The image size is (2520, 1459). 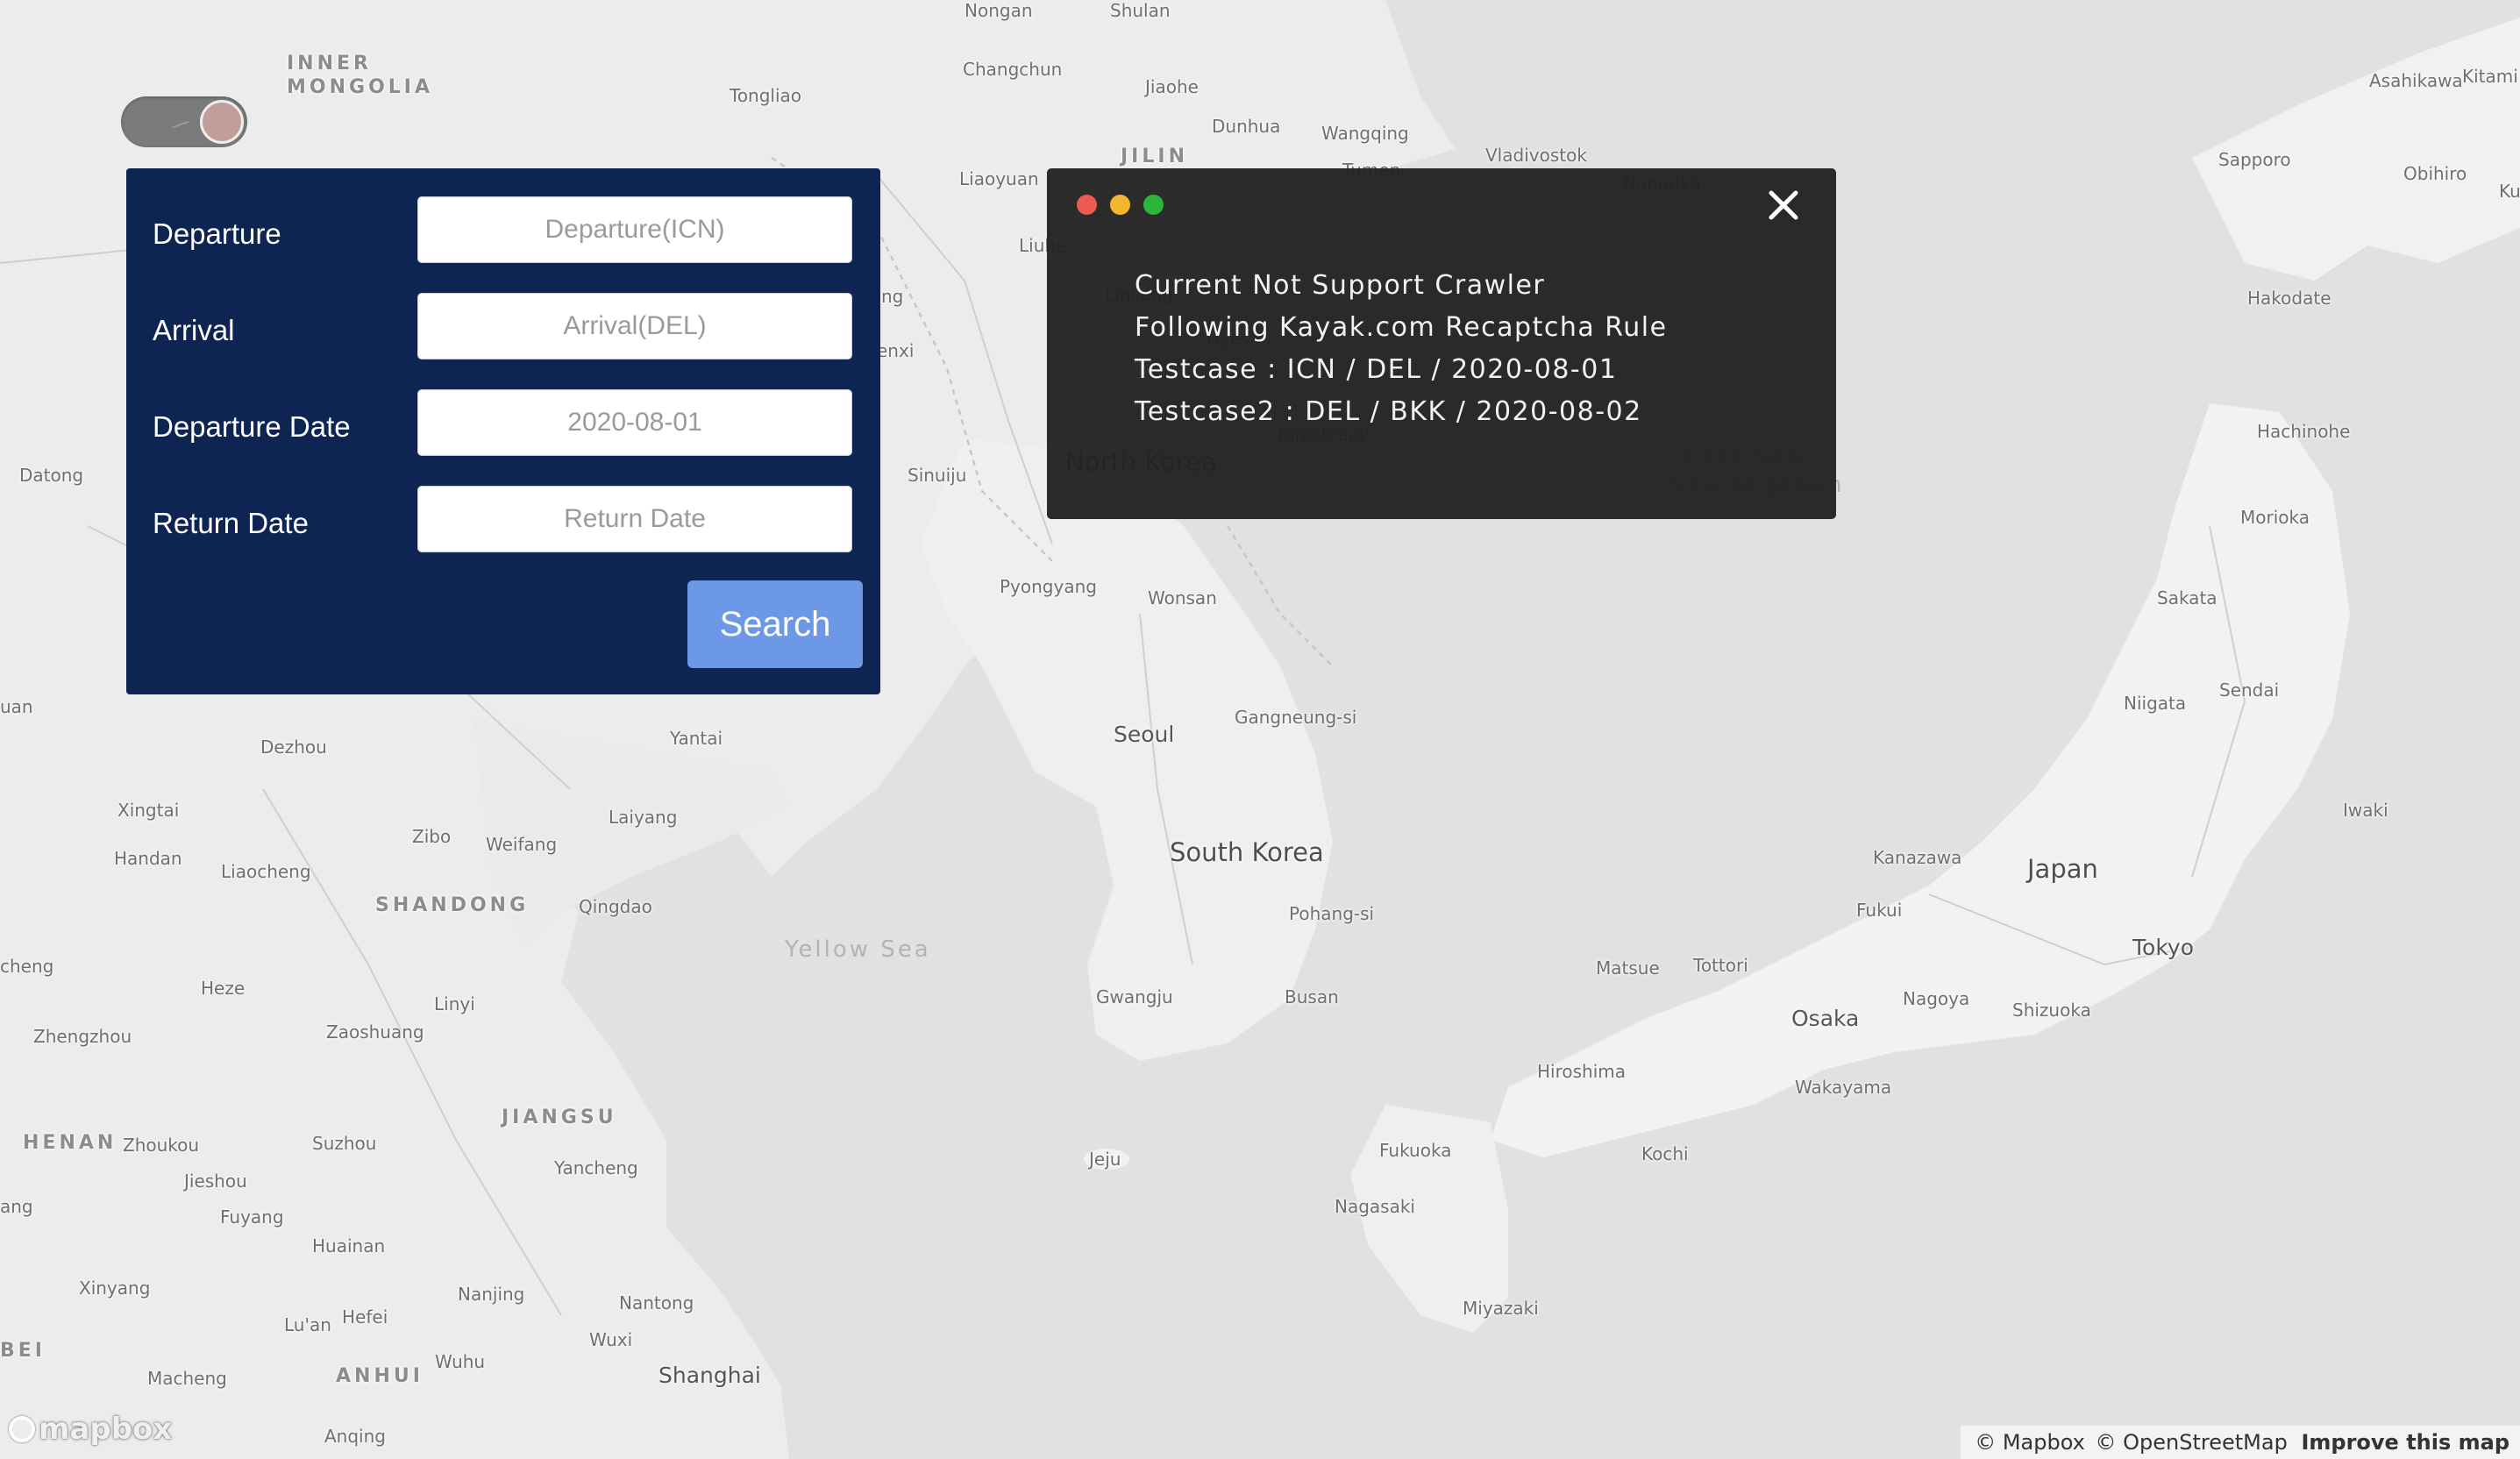 I want to click on notice-line: Testcase : ICN / DEL / 2020-08-01, so click(x=1376, y=369).